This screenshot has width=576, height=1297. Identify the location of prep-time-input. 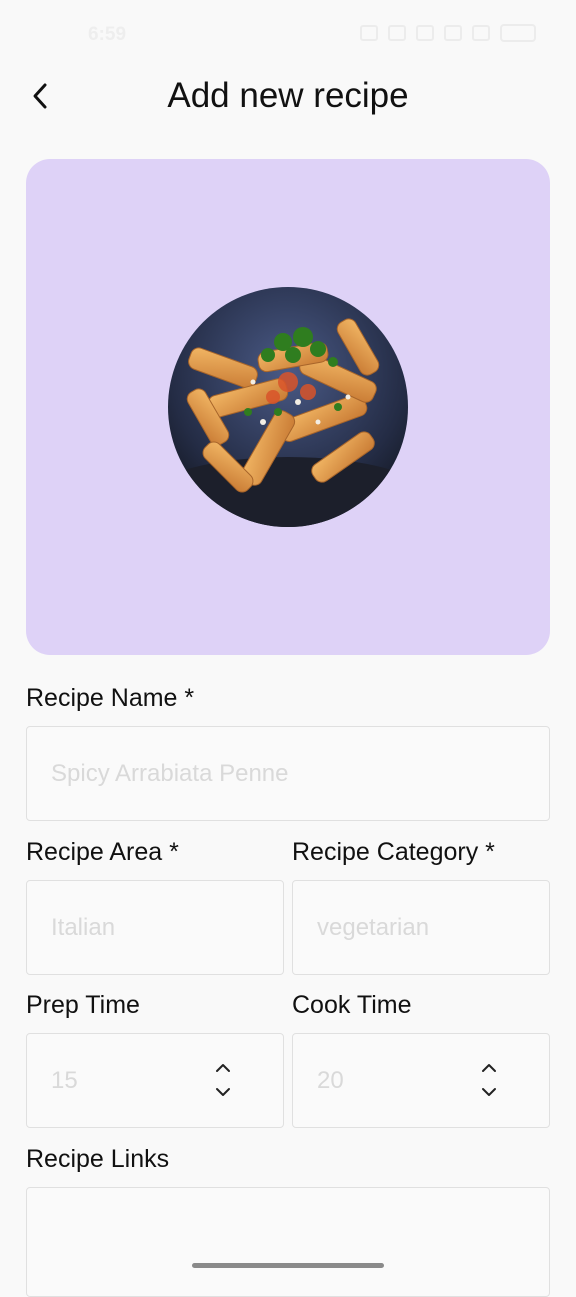
(144, 1080).